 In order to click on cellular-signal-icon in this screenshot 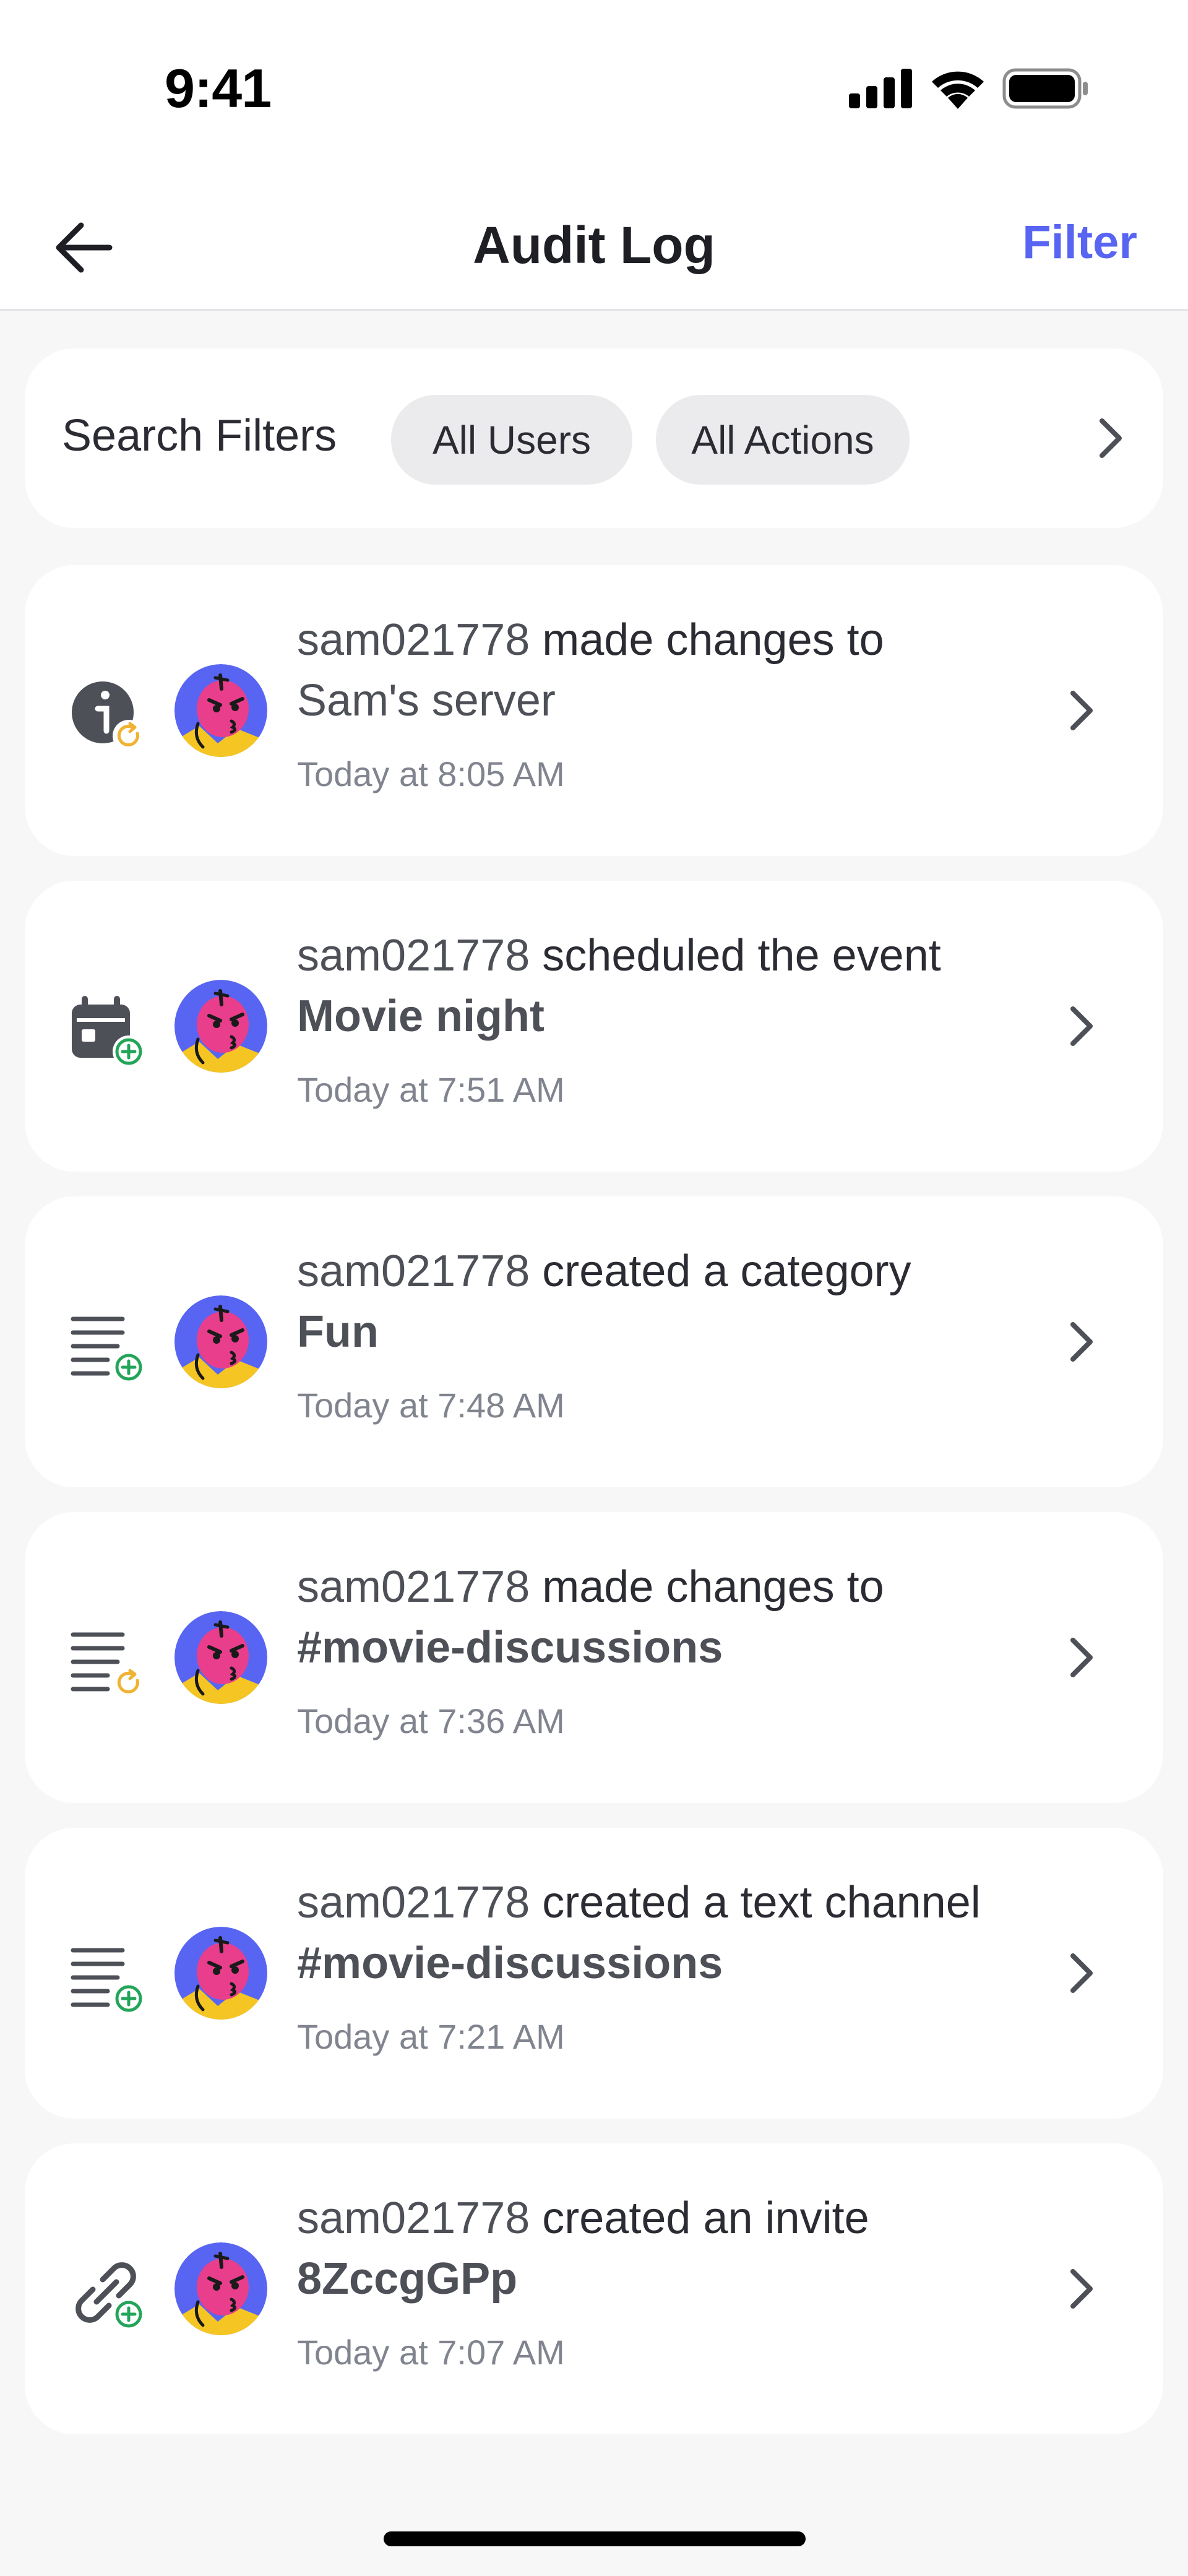, I will do `click(880, 88)`.